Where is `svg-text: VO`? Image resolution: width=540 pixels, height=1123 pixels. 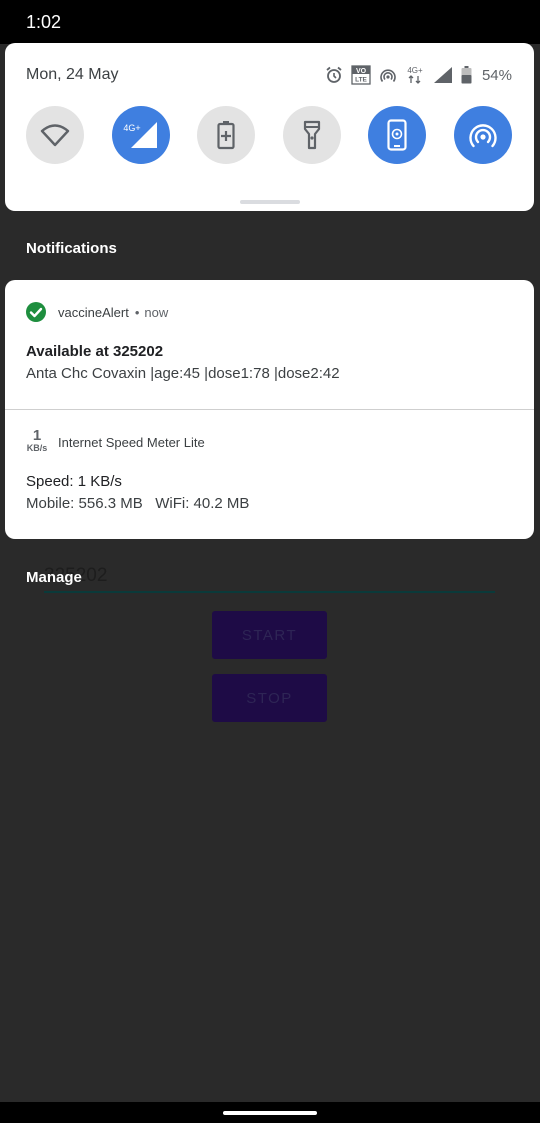 svg-text: VO is located at coordinates (361, 71).